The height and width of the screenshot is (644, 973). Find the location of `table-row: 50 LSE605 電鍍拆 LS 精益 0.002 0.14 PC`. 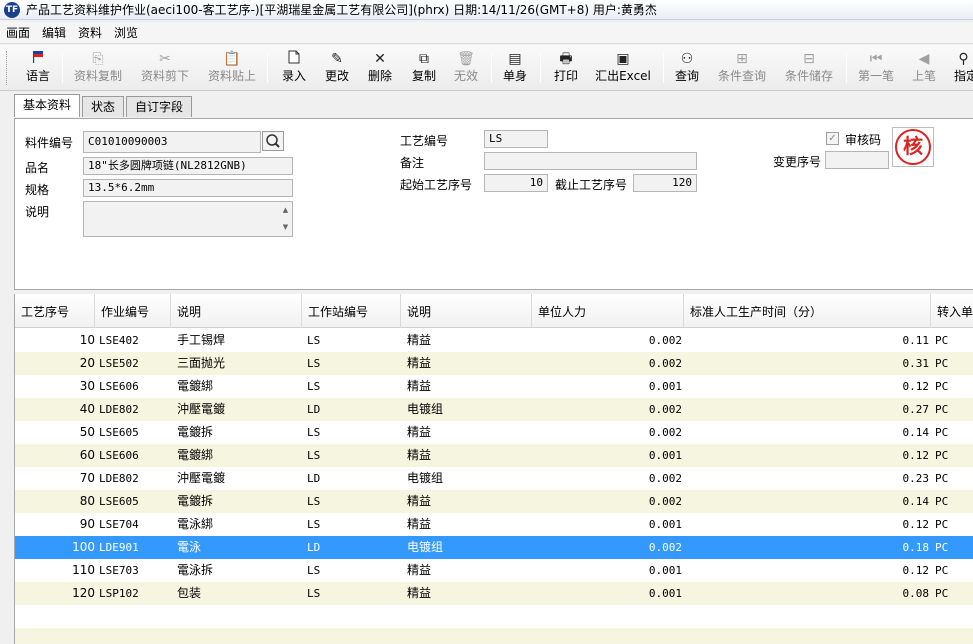

table-row: 50 LSE605 電鍍拆 LS 精益 0.002 0.14 PC is located at coordinates (494, 432).